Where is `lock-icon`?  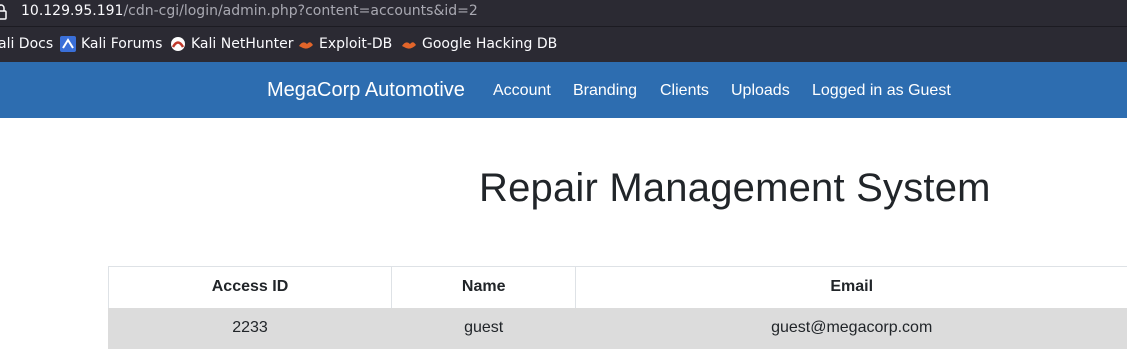
lock-icon is located at coordinates (3, 12).